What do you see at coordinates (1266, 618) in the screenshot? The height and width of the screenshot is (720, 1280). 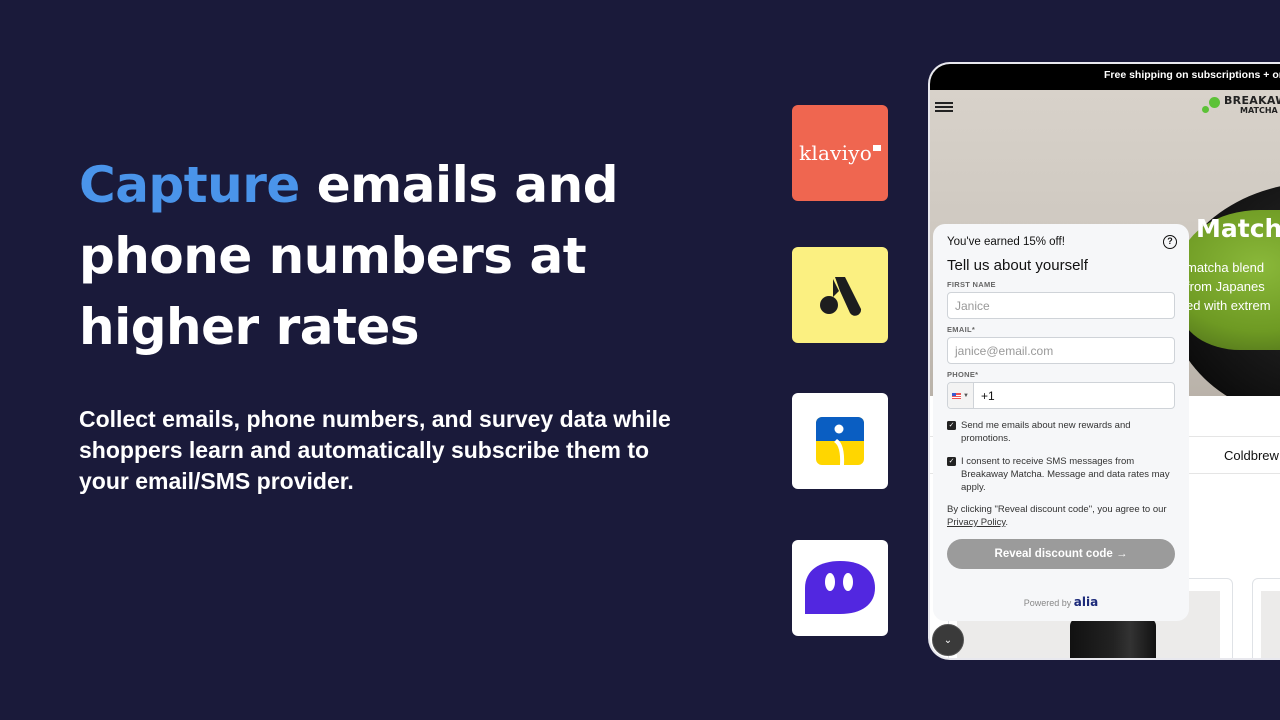 I see `product-card` at bounding box center [1266, 618].